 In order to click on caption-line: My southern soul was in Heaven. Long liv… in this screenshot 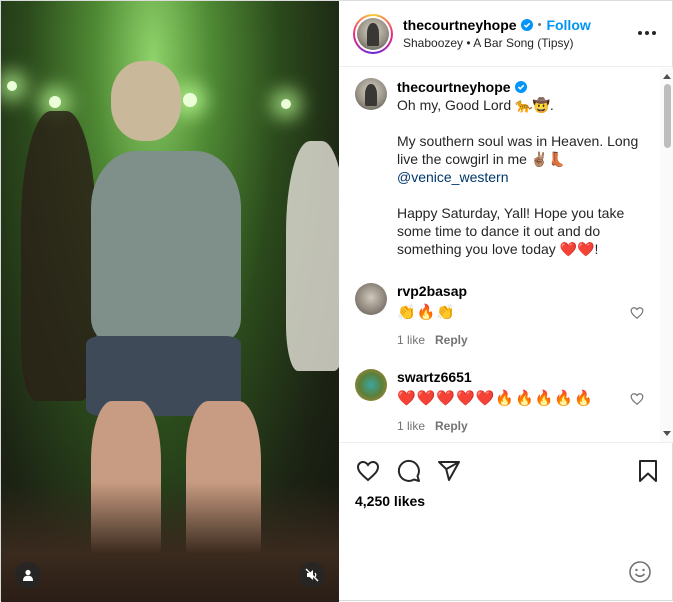, I will do `click(520, 150)`.